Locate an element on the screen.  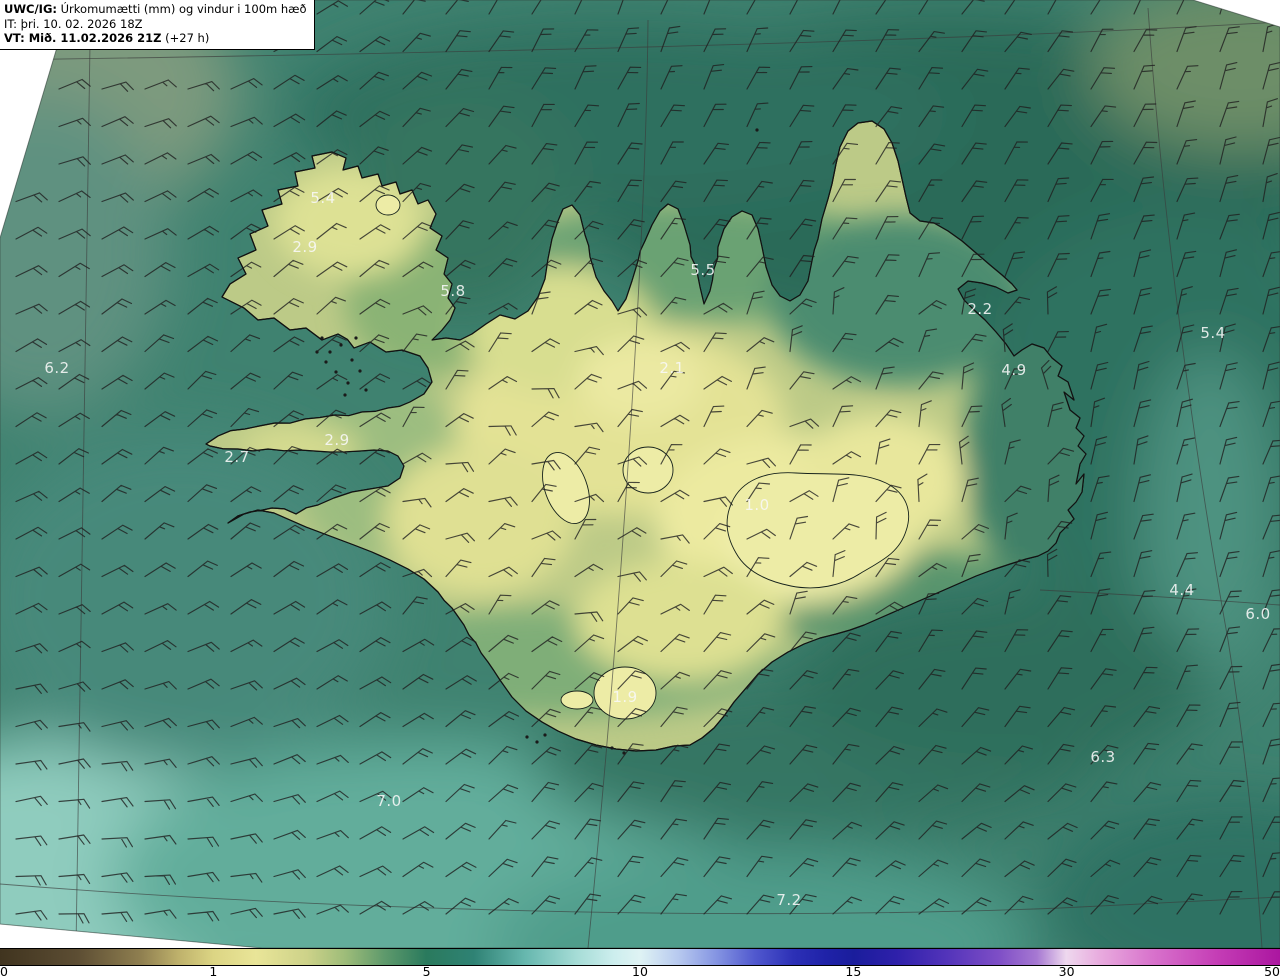
colorbar-tick-label: 30 is located at coordinates (1066, 971).